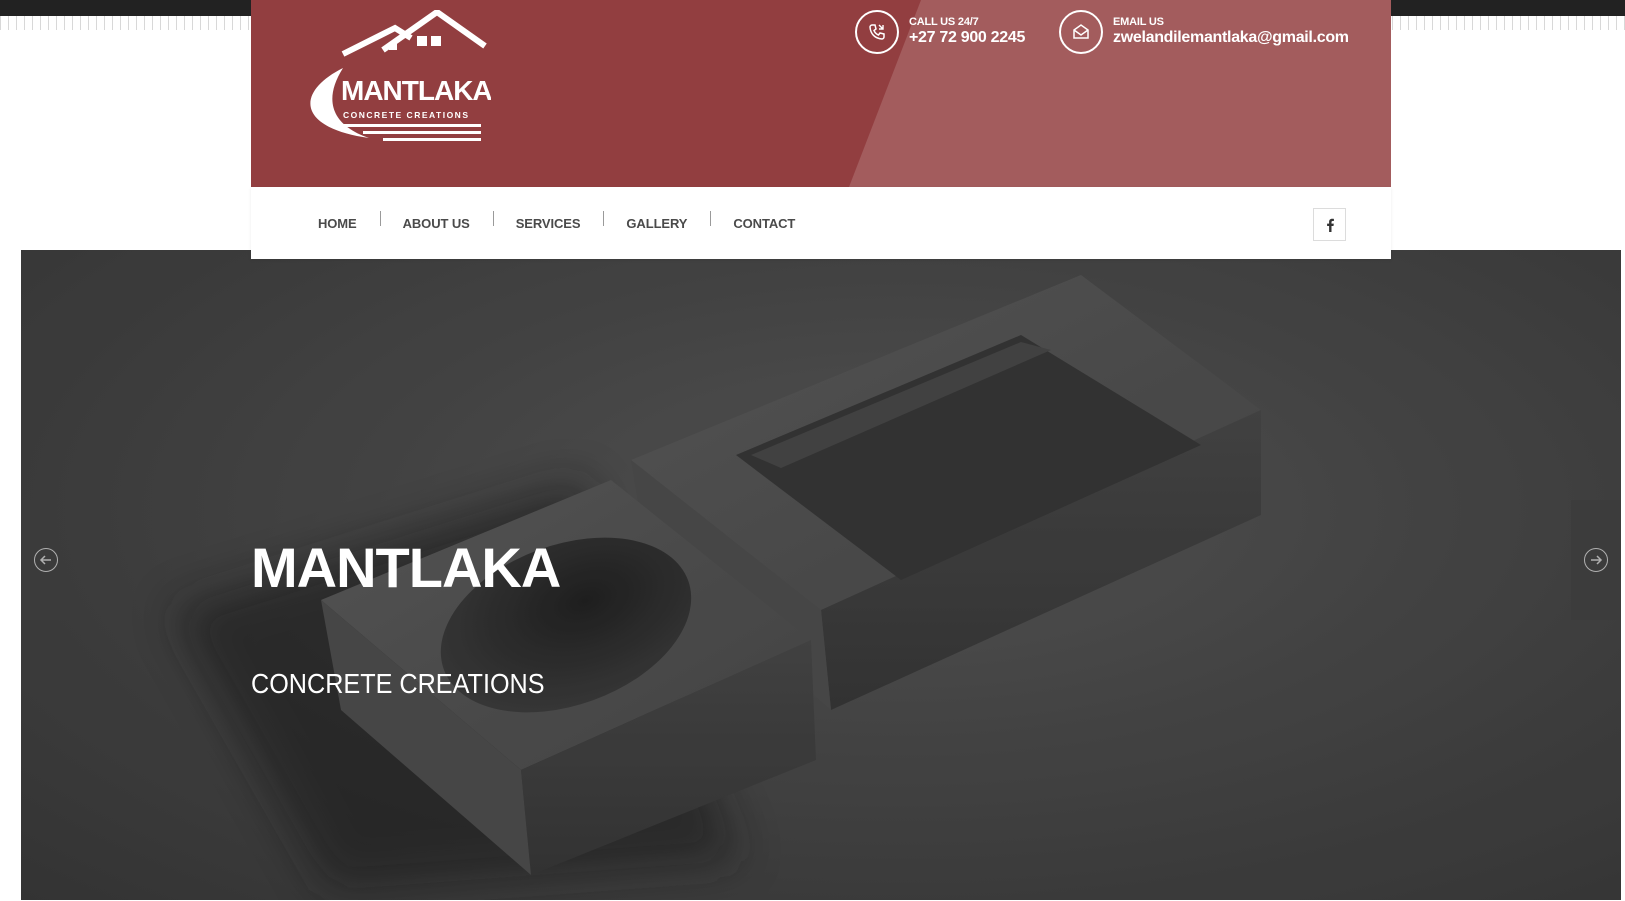  I want to click on arrow-right-icon, so click(1596, 560).